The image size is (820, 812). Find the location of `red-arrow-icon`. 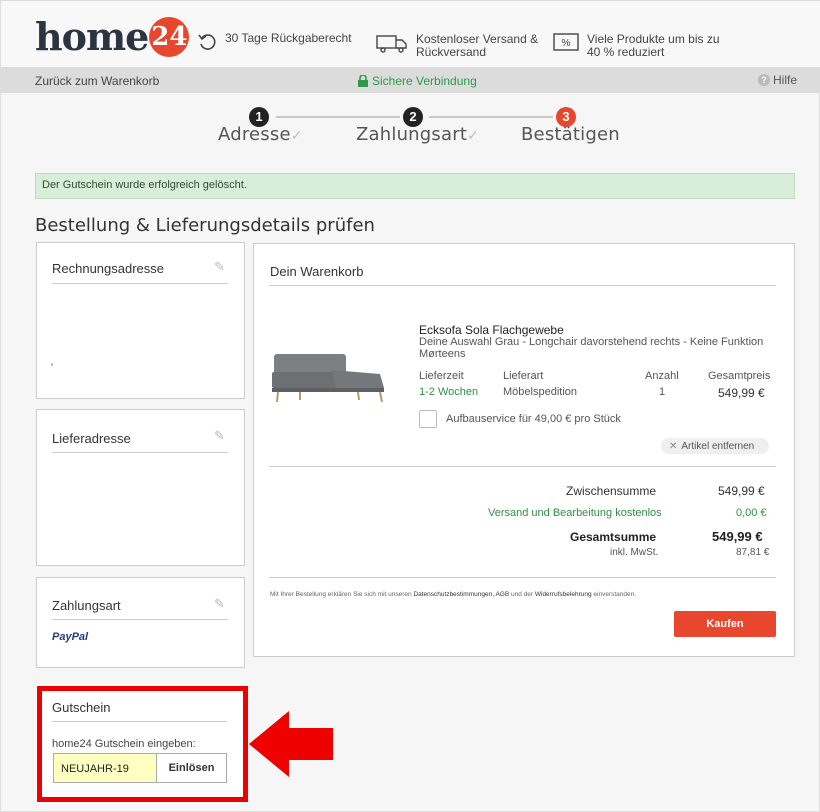

red-arrow-icon is located at coordinates (291, 744).